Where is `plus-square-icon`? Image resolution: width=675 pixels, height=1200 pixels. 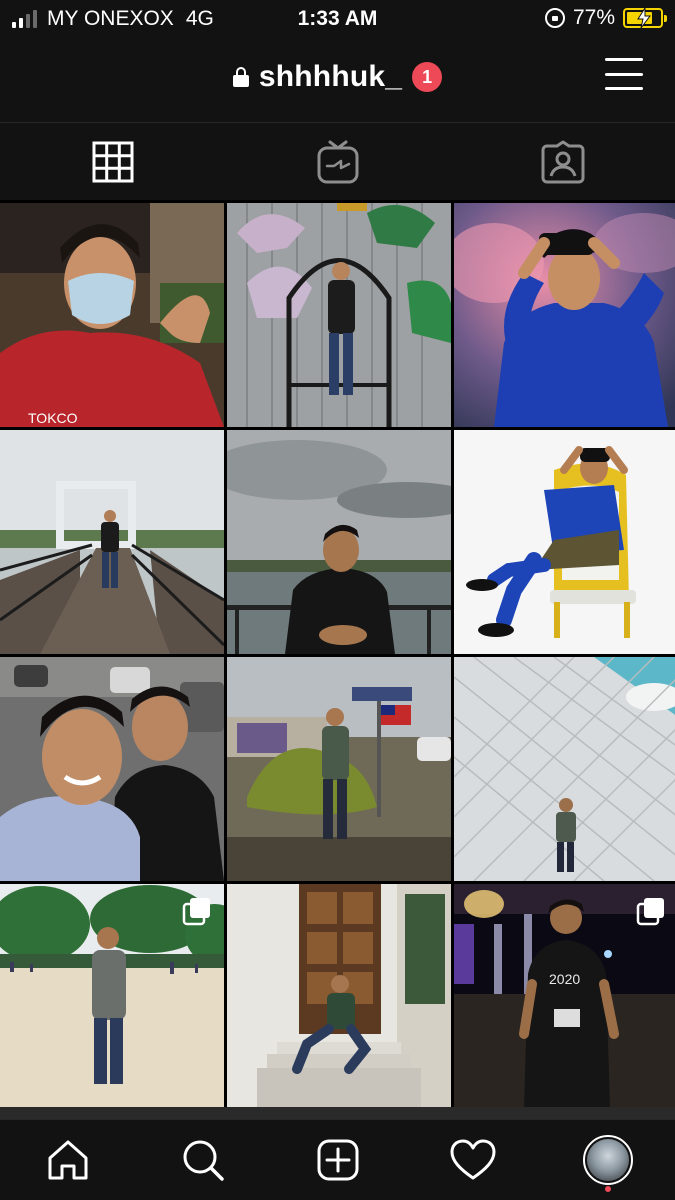
plus-square-icon is located at coordinates (337, 1160).